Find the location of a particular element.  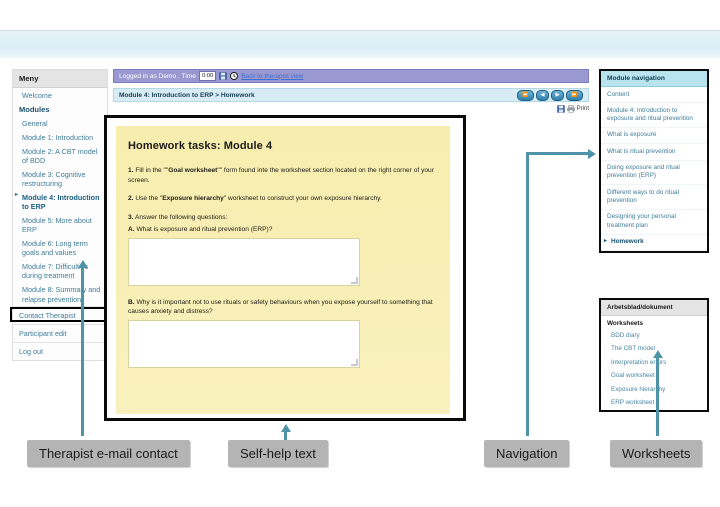

annotation-arrow-therapist is located at coordinates (82, 352).